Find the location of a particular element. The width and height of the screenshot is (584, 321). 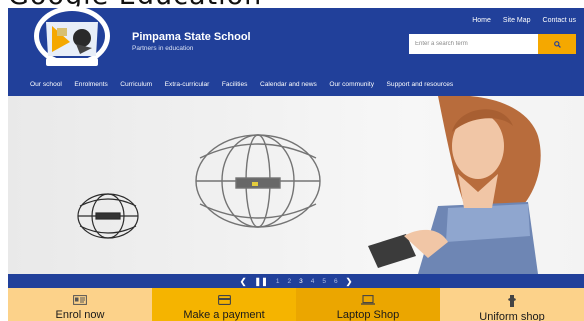

shirt-icon is located at coordinates (512, 301).